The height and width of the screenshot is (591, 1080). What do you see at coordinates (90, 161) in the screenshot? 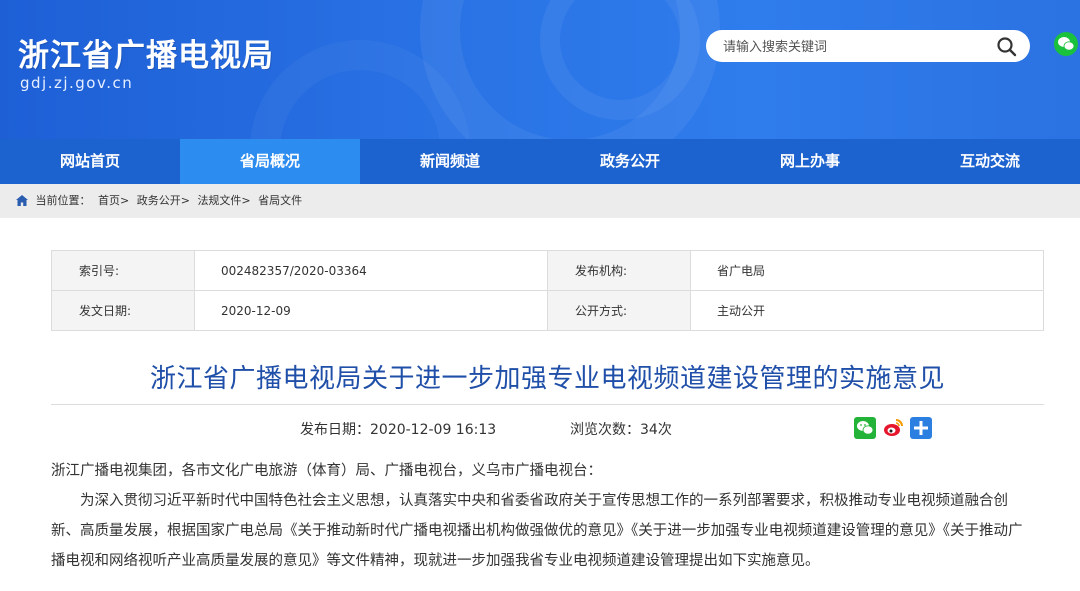
I see `nav-item-home: 网站首页` at bounding box center [90, 161].